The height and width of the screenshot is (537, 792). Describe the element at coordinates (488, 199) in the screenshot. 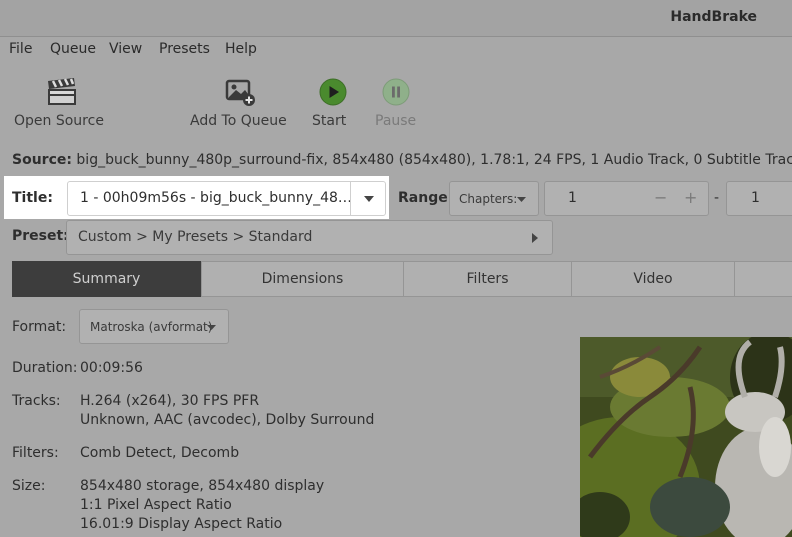

I see `range-mode-value: Chapters:` at that location.